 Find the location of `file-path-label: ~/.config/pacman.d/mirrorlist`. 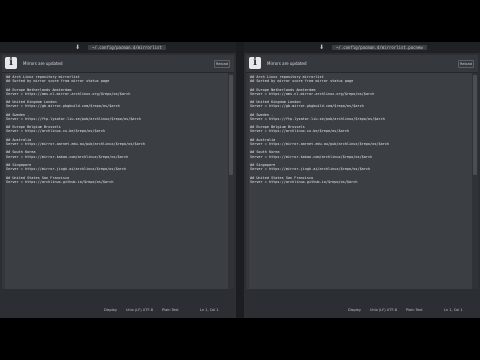

file-path-label: ~/.config/pacman.d/mirrorlist is located at coordinates (127, 47).